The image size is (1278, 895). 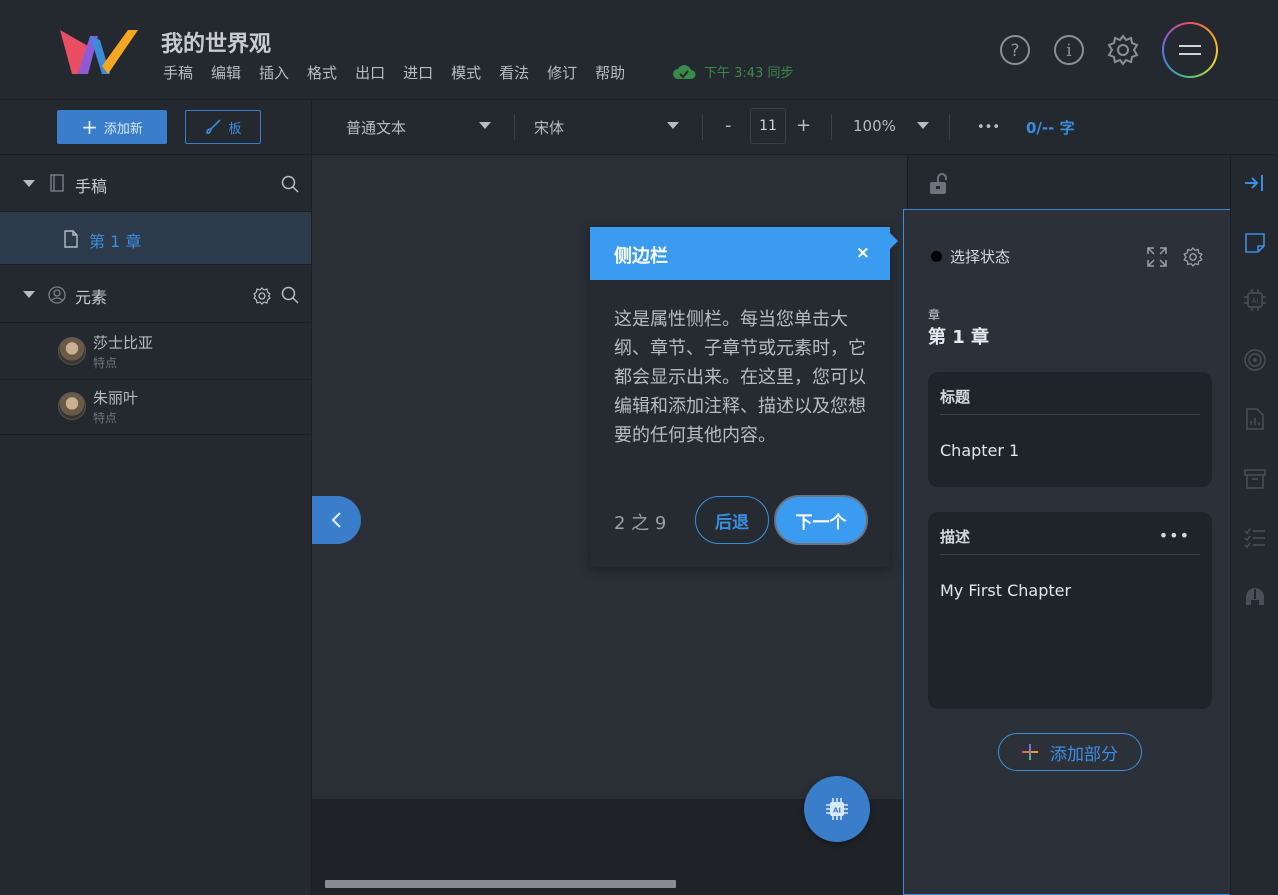 What do you see at coordinates (768, 126) in the screenshot?
I see `font-size-input: 11` at bounding box center [768, 126].